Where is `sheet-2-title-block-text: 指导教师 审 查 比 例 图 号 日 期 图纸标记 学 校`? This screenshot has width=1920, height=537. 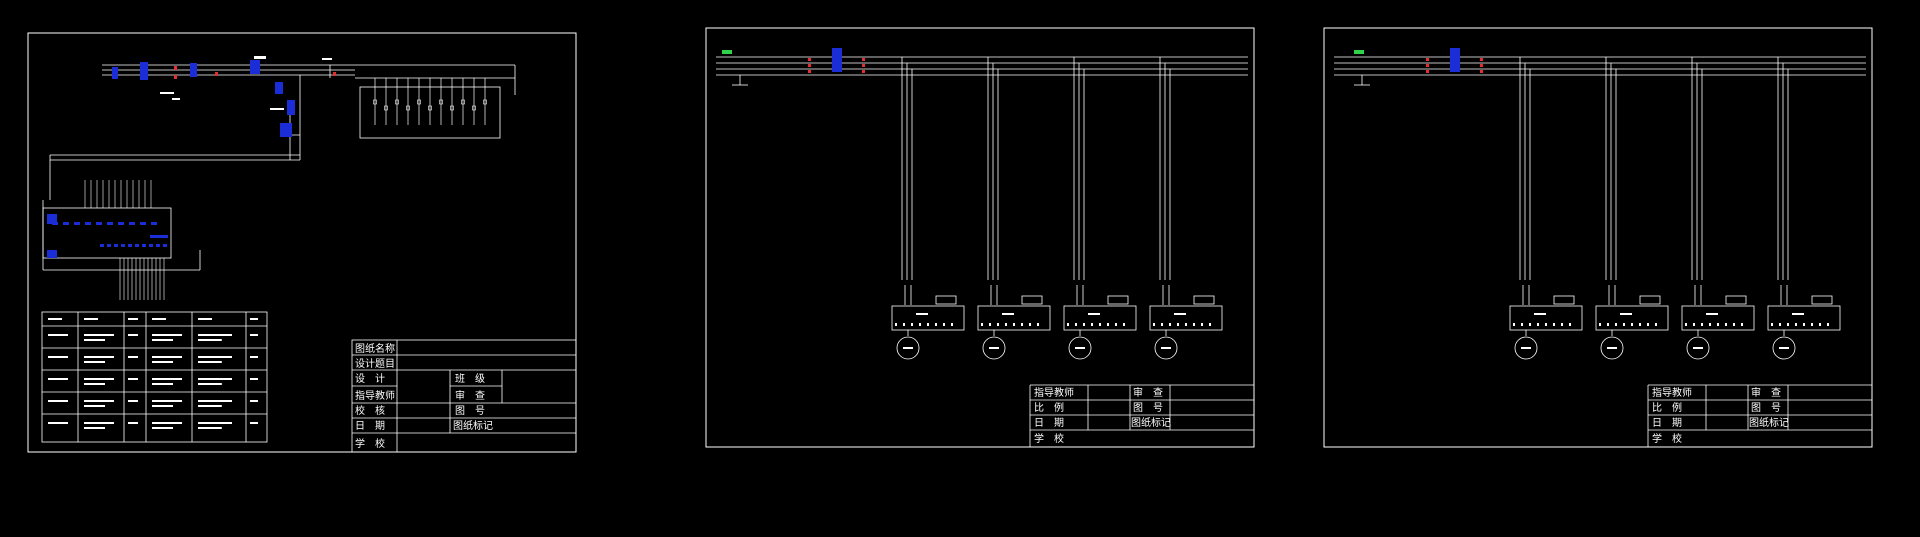 sheet-2-title-block-text: 指导教师 审 查 比 例 图 号 日 期 图纸标记 学 校 is located at coordinates (1102, 415).